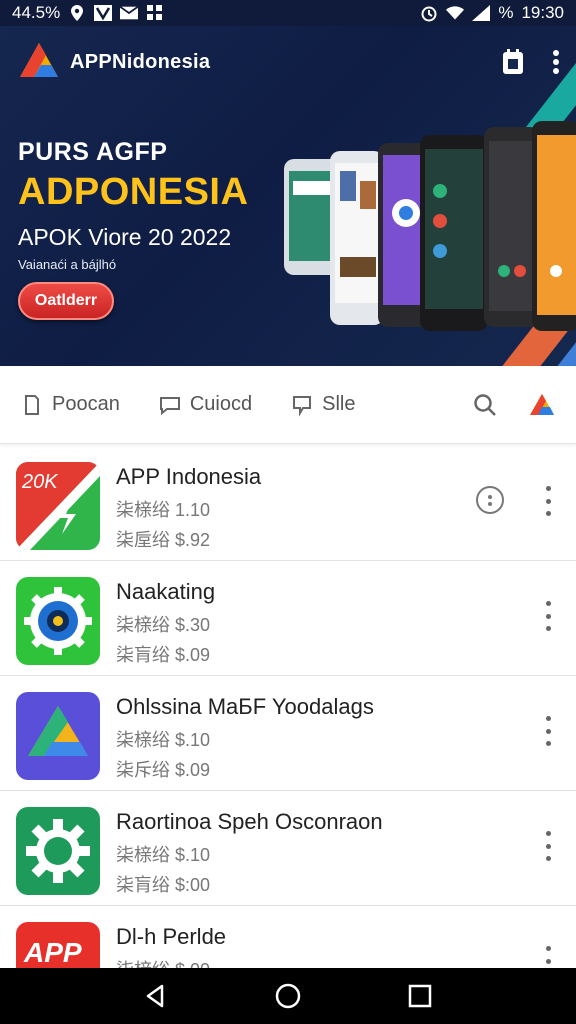 This screenshot has width=576, height=1024. I want to click on app-name: Ohlssina MaБF Yoodalags, so click(245, 706).